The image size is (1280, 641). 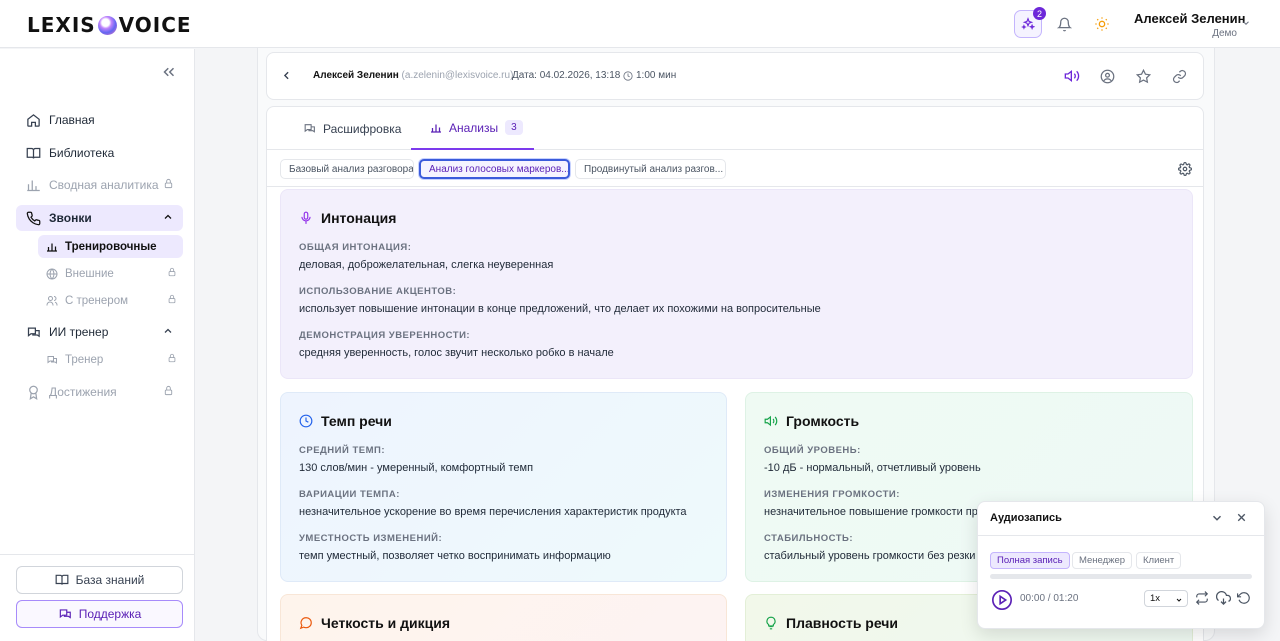 I want to click on field-value: -10 дБ - нормальный, отчетливый уровень, so click(x=872, y=468).